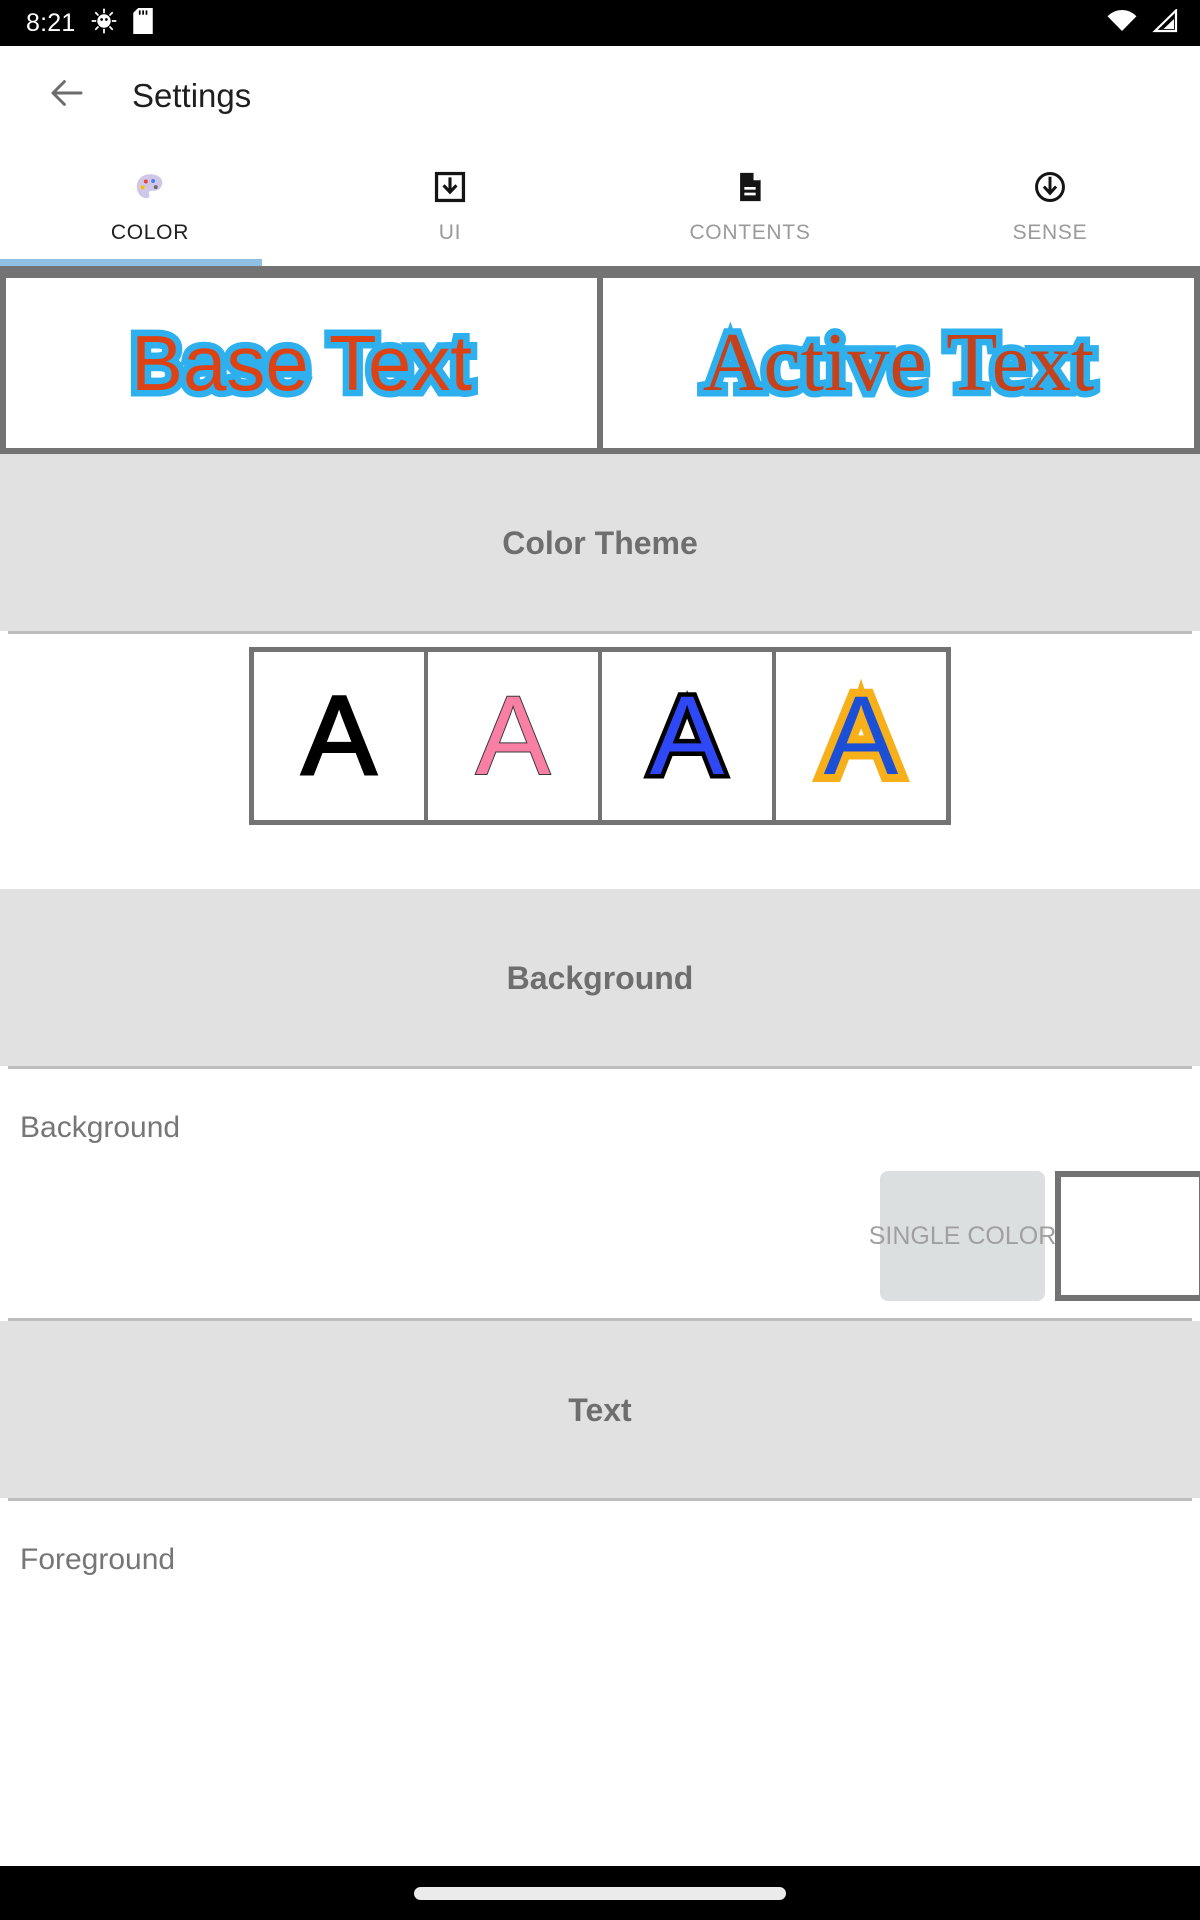 The height and width of the screenshot is (1920, 1200). What do you see at coordinates (104, 23) in the screenshot?
I see `android-debug-icon` at bounding box center [104, 23].